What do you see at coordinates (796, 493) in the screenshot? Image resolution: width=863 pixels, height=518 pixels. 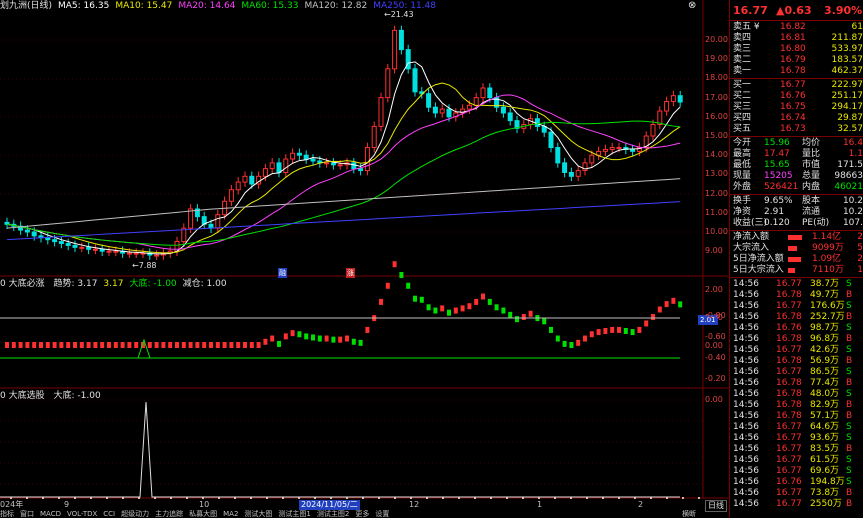 I see `tick-row: 14:56 16.77 73.8万 B` at bounding box center [796, 493].